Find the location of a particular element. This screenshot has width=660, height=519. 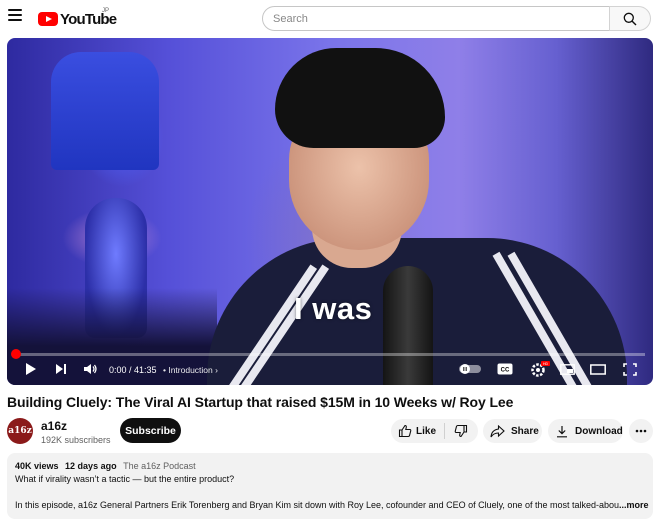

more-actions-button is located at coordinates (641, 431).